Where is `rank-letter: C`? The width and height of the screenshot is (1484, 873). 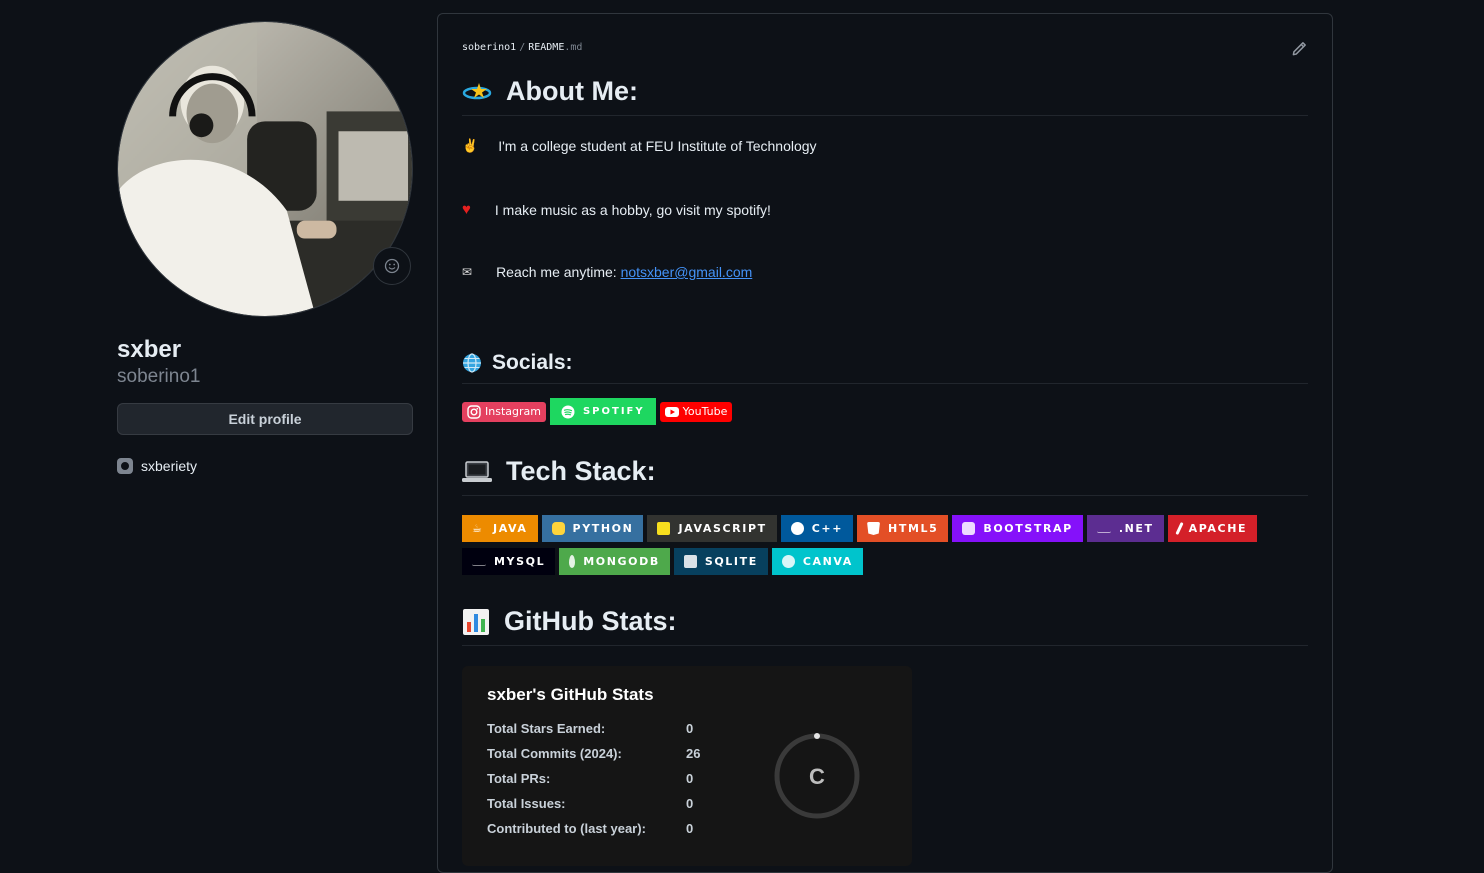 rank-letter: C is located at coordinates (817, 776).